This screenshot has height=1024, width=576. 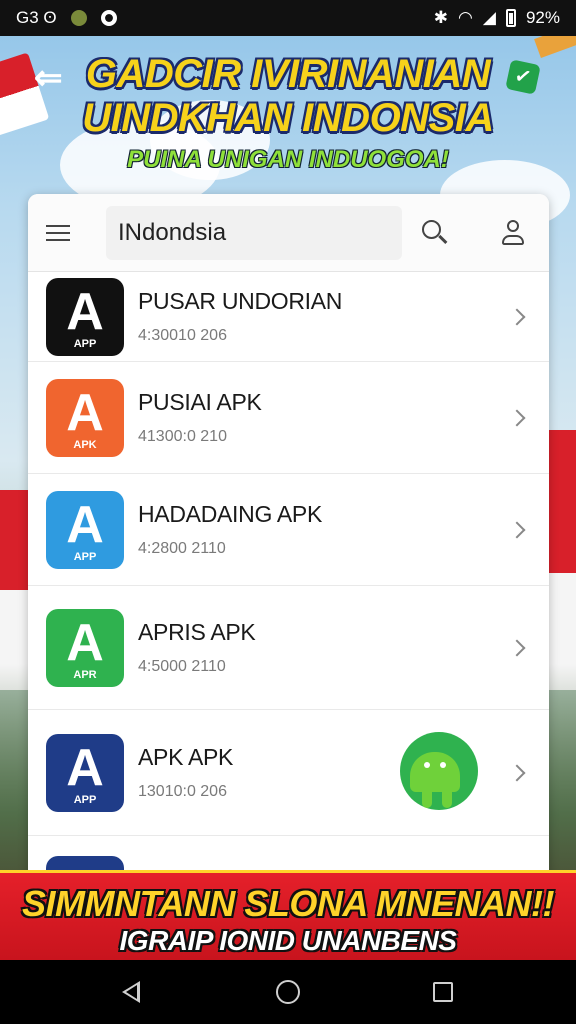 What do you see at coordinates (197, 632) in the screenshot?
I see `app-name: APRIS APK` at bounding box center [197, 632].